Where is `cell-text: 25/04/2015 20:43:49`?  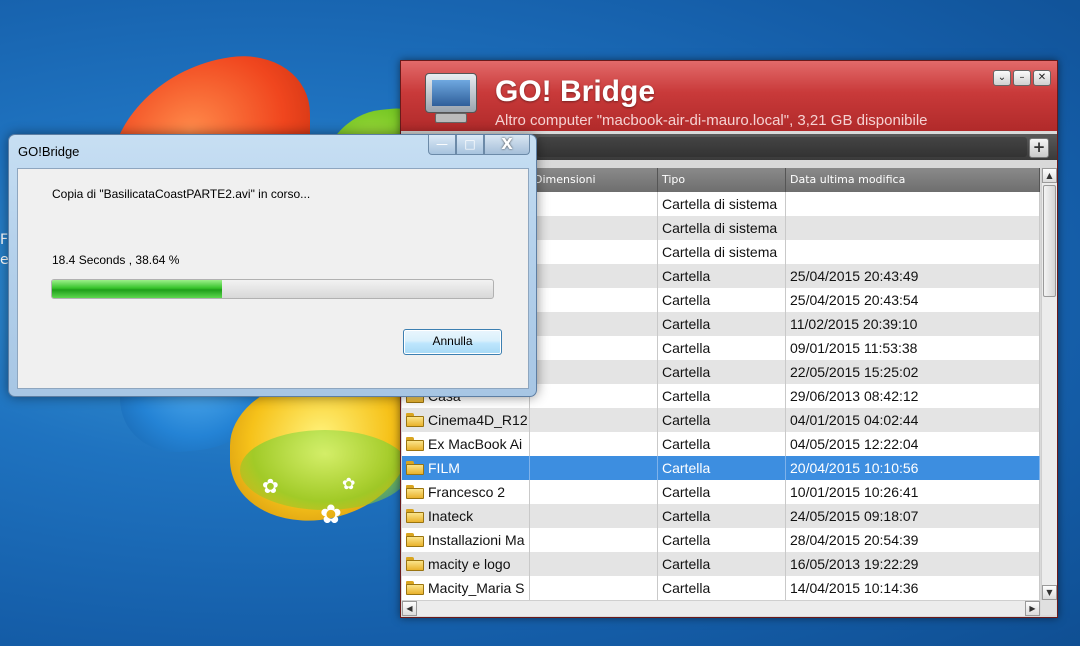
cell-text: 25/04/2015 20:43:49 is located at coordinates (854, 276).